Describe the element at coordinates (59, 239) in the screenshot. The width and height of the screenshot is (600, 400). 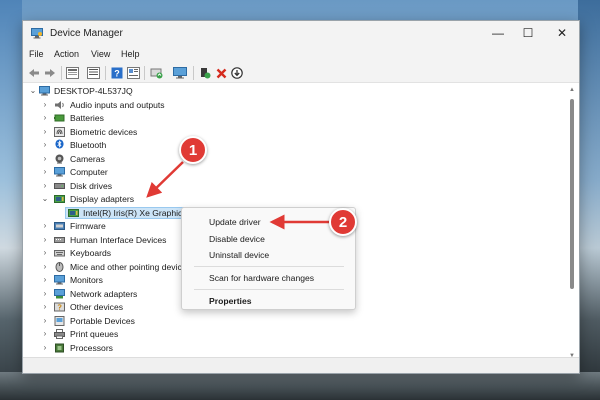
I see `hid-icon` at that location.